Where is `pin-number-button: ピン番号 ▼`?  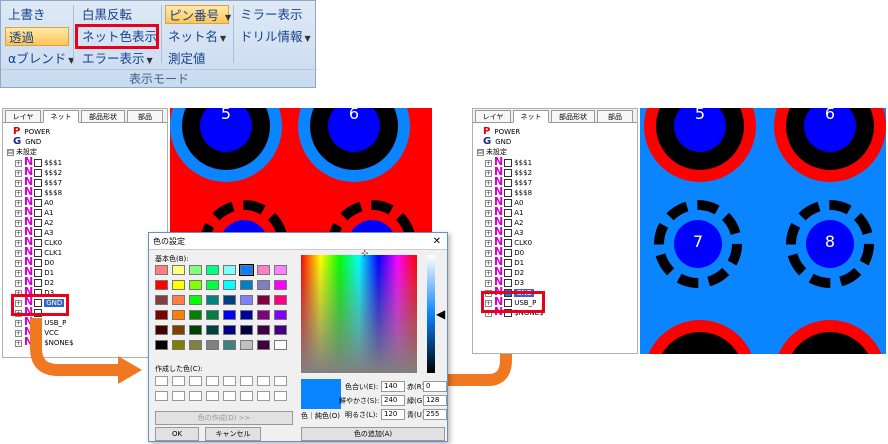 pin-number-button: ピン番号 ▼ is located at coordinates (198, 14).